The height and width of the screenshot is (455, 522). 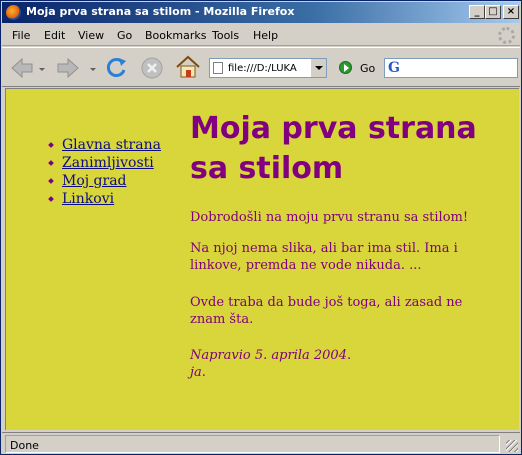 I want to click on go-label: Go, so click(x=368, y=68).